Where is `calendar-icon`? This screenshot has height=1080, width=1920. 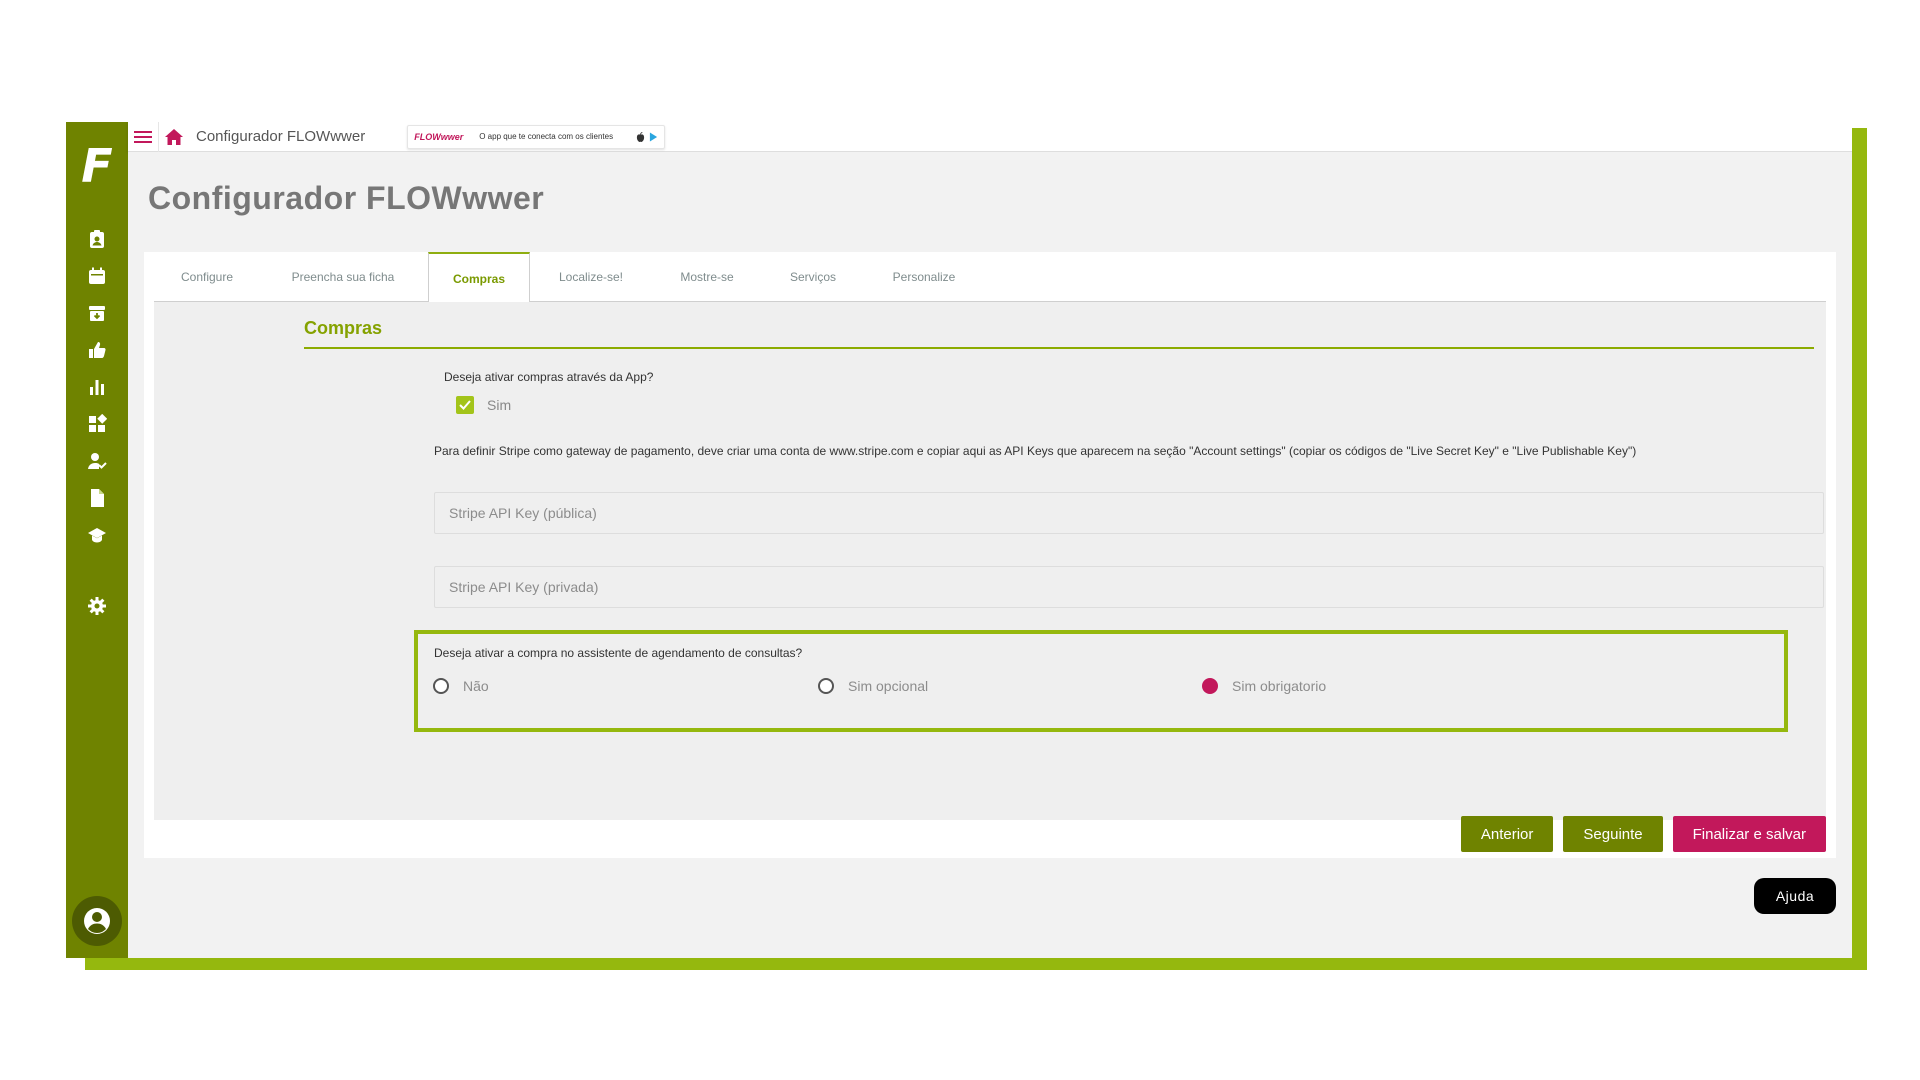 calendar-icon is located at coordinates (97, 275).